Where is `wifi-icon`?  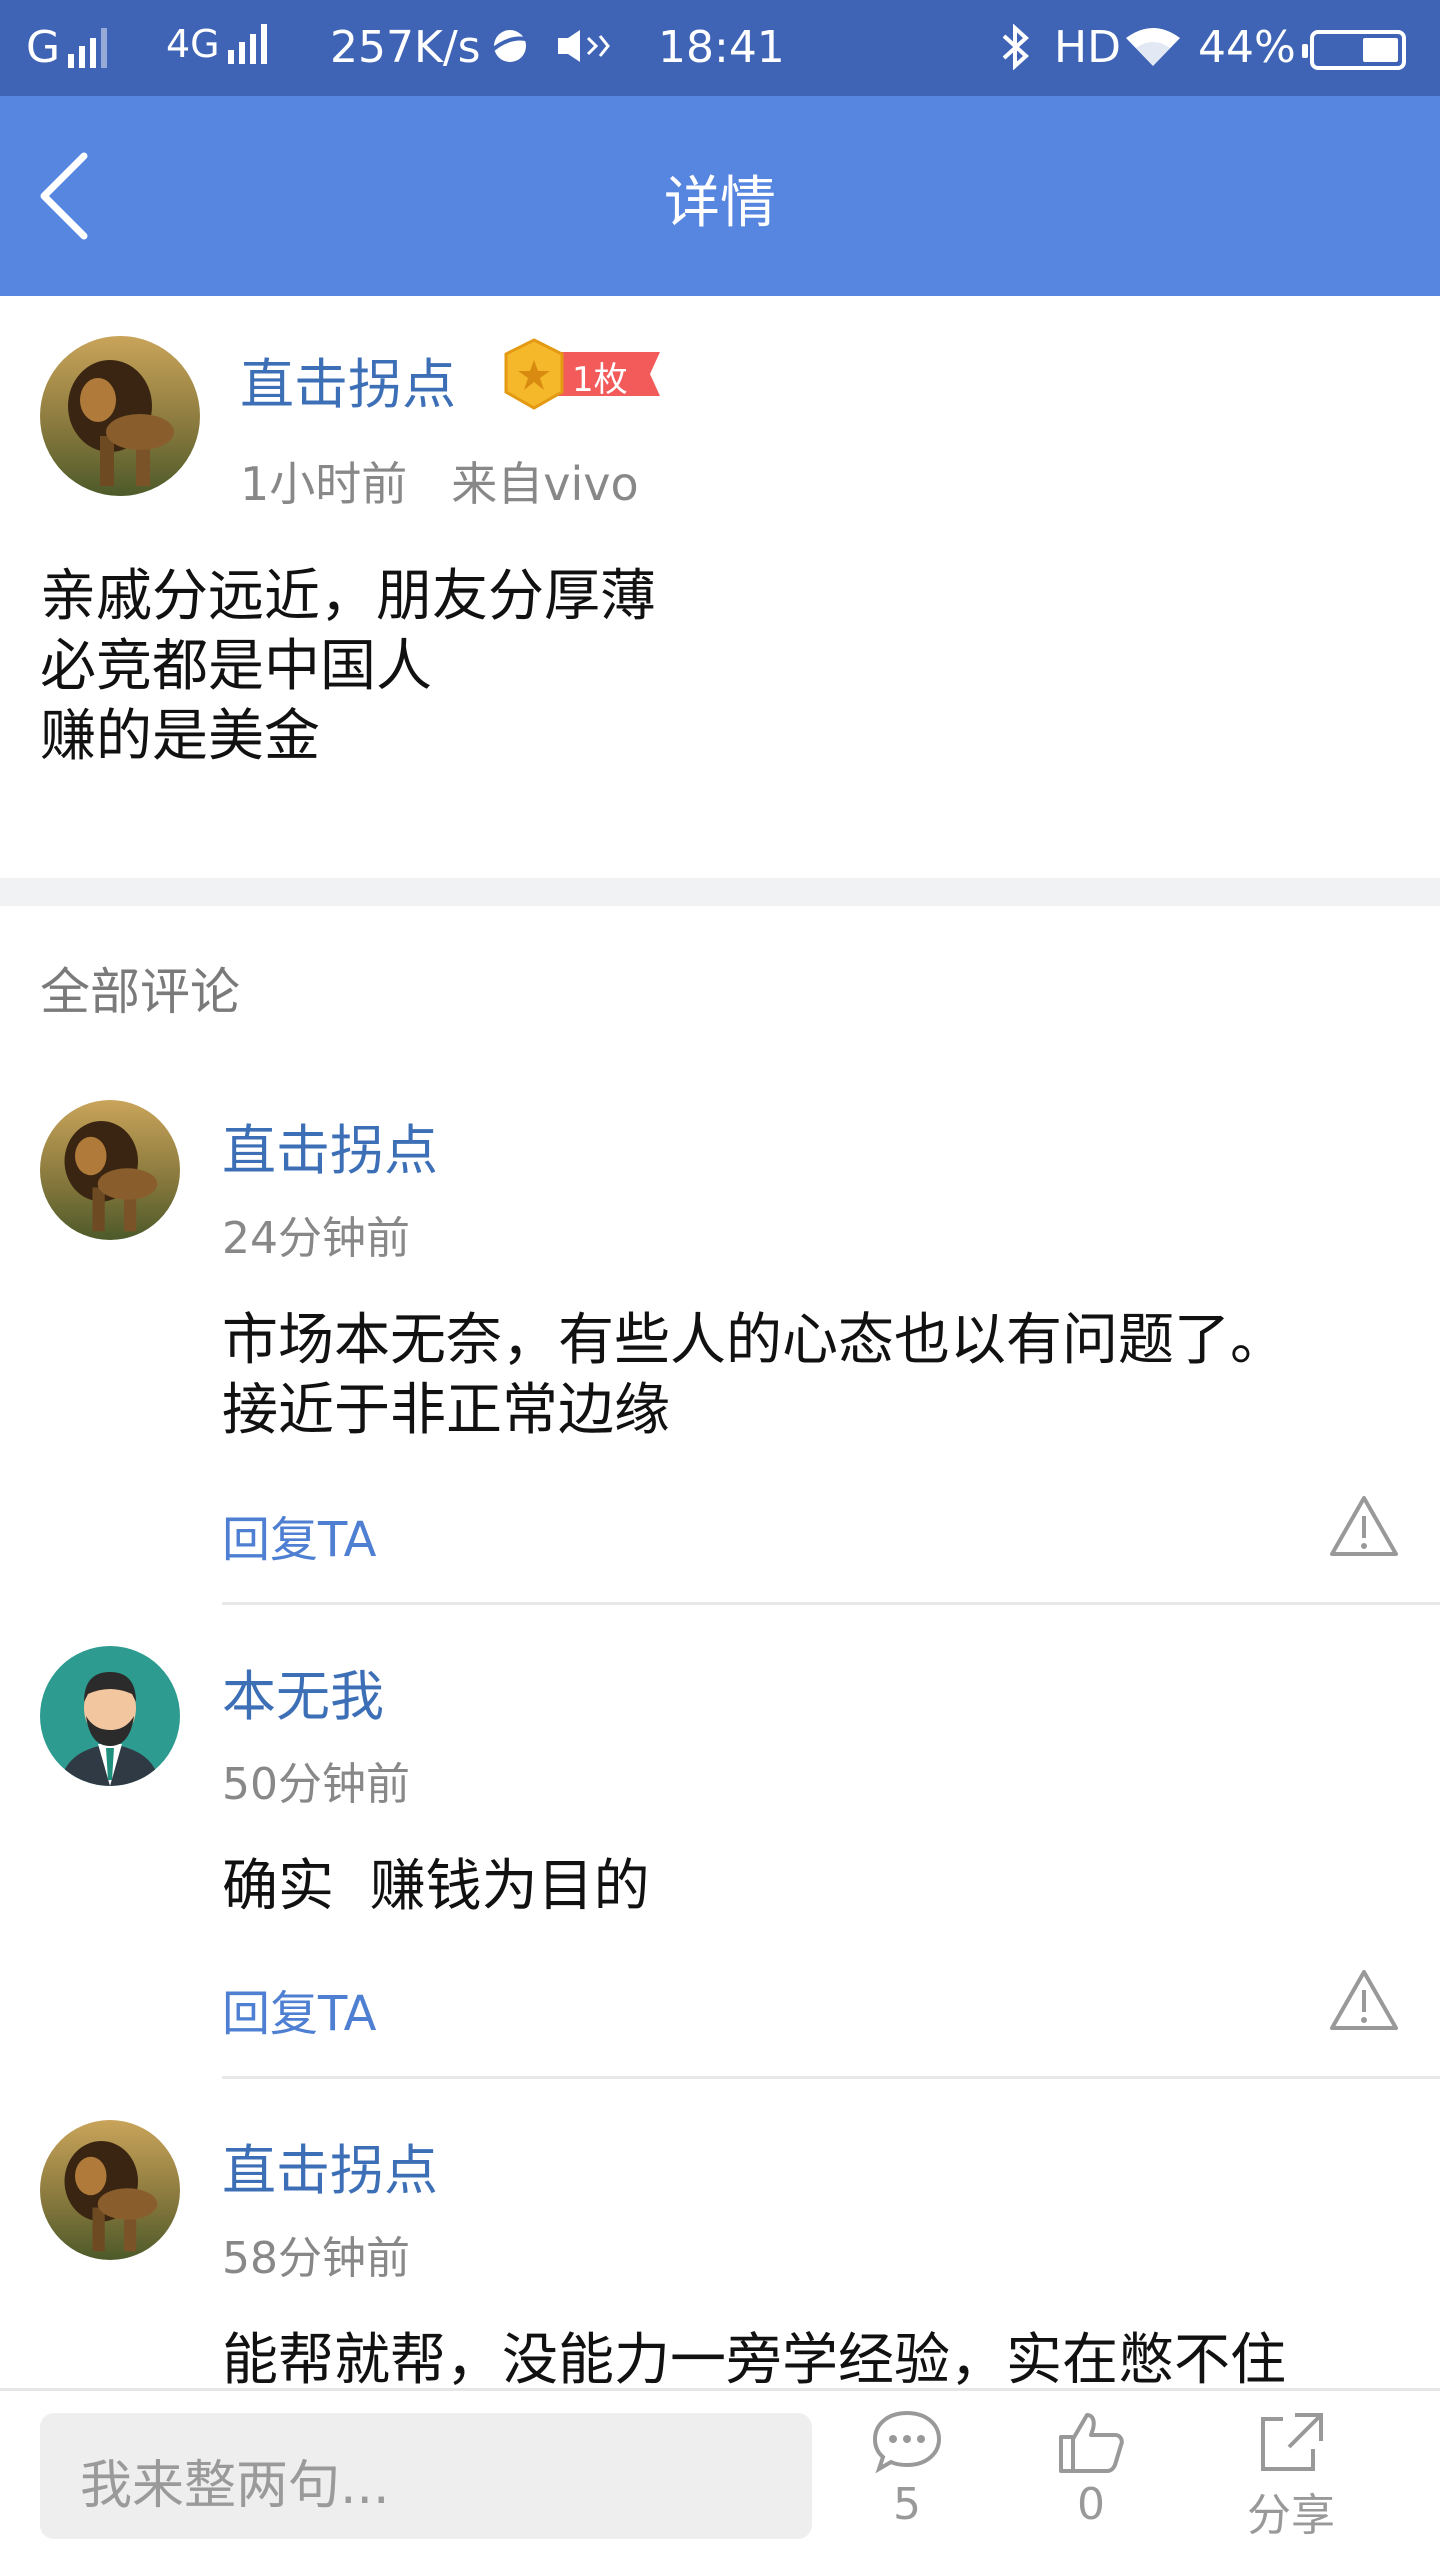 wifi-icon is located at coordinates (1153, 47).